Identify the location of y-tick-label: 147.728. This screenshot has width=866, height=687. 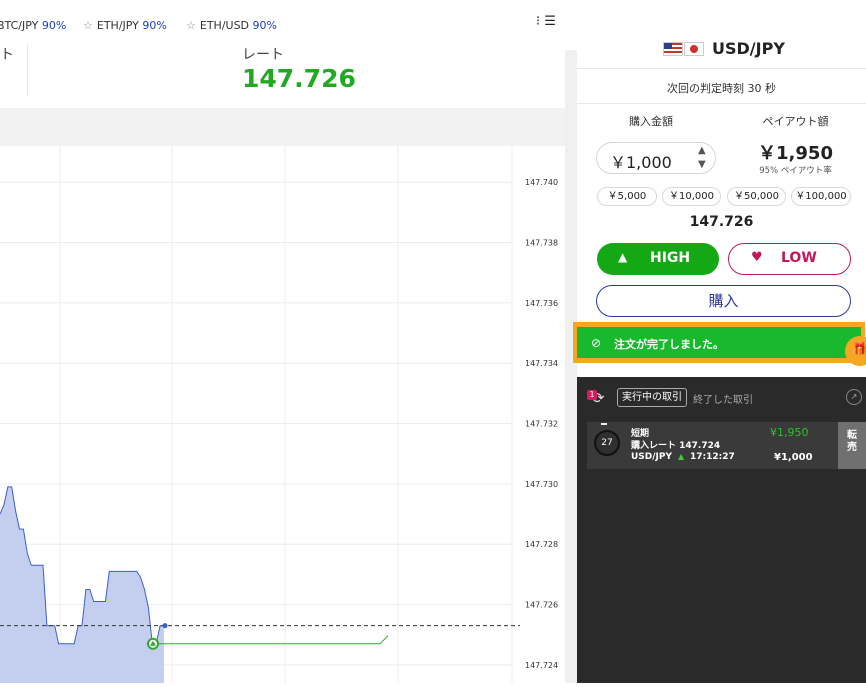
(541, 544).